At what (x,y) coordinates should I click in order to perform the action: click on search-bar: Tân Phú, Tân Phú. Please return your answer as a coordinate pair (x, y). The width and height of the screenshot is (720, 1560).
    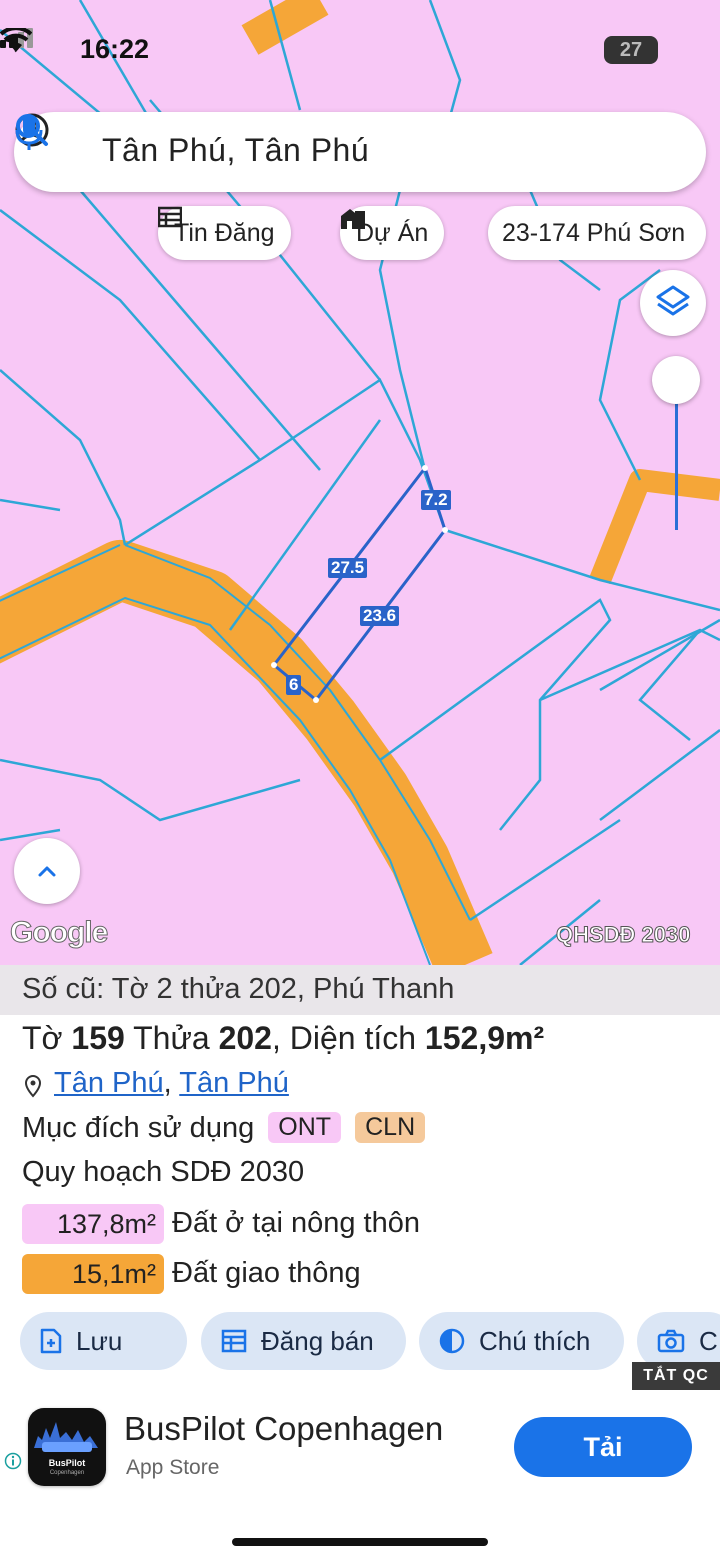
    Looking at the image, I should click on (360, 152).